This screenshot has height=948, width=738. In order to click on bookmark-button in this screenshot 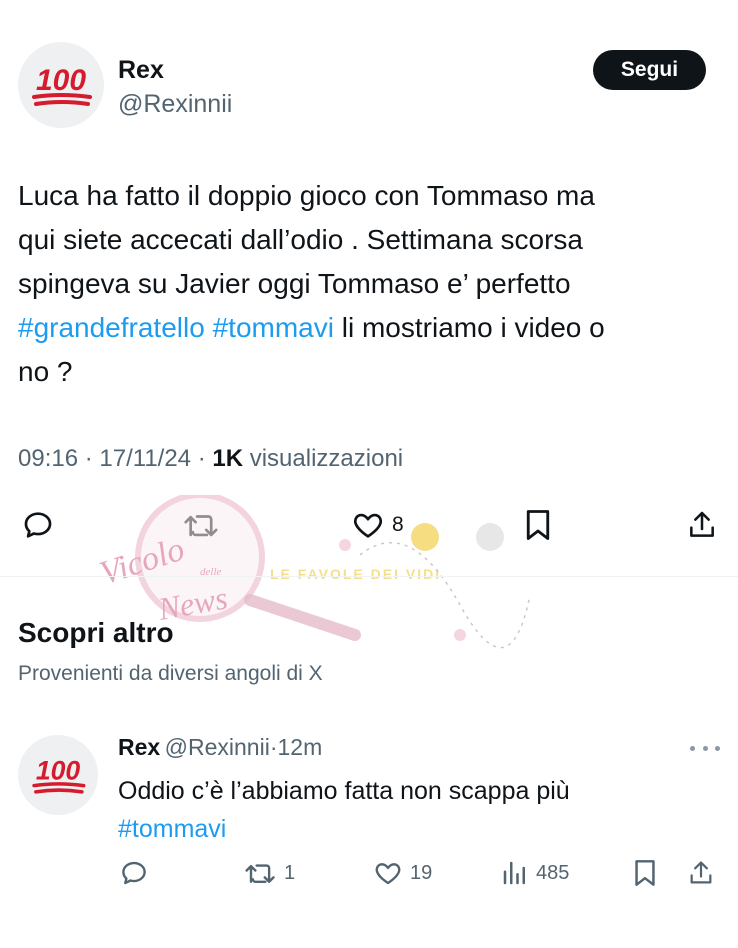, I will do `click(538, 525)`.